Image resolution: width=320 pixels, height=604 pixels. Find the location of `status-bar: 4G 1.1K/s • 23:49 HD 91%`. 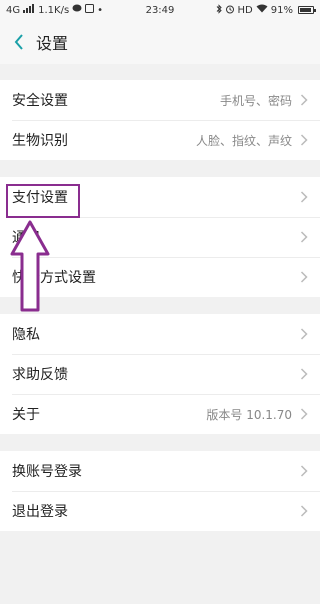

status-bar: 4G 1.1K/s • 23:49 HD 91% is located at coordinates (160, 10).